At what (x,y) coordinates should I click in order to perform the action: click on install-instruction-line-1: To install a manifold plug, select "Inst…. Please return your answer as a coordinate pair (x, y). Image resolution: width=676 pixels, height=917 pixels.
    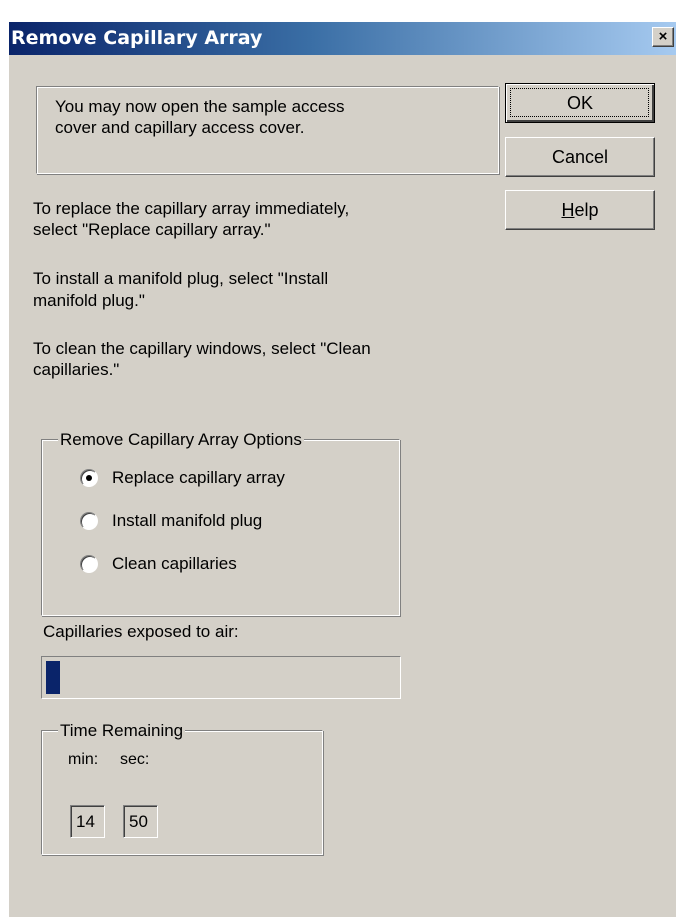
    Looking at the image, I should click on (181, 278).